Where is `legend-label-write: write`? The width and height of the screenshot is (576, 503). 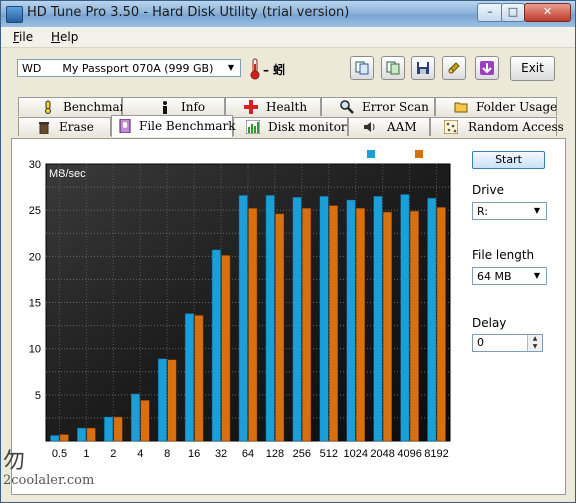
legend-label-write: write is located at coordinates (437, 155).